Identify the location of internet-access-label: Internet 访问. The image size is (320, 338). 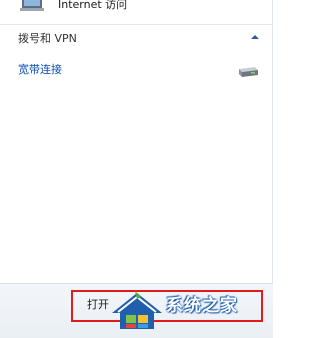
(93, 5).